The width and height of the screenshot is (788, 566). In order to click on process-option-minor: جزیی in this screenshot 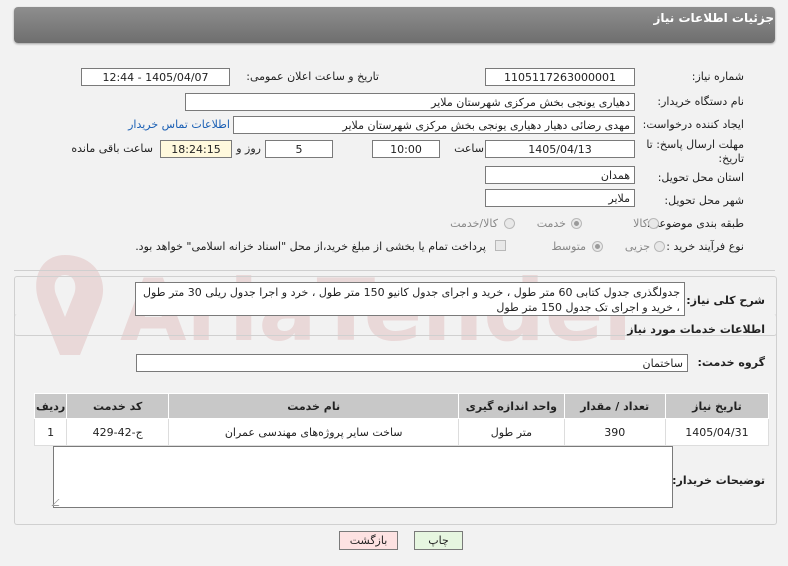, I will do `click(637, 246)`.